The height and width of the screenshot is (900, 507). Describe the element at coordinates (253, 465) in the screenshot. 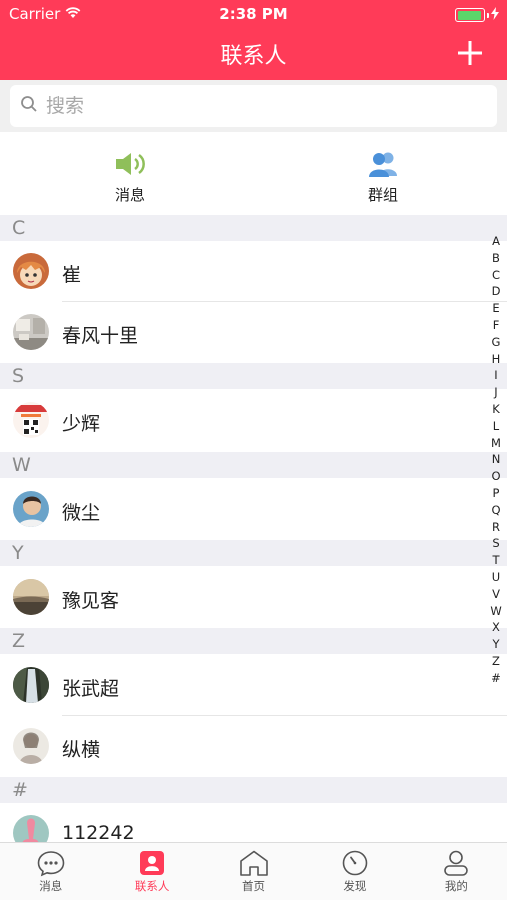

I see `section-header-w: W` at that location.